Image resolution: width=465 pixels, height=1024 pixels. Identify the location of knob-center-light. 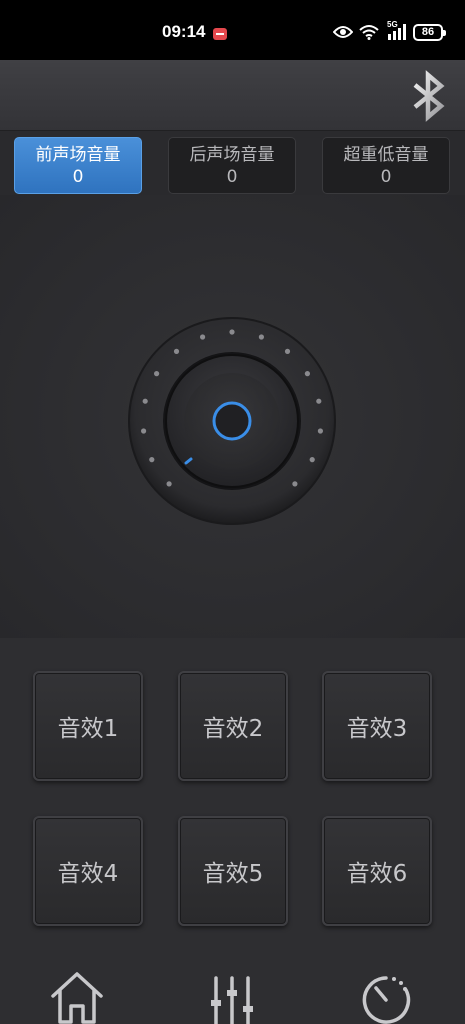
(232, 421).